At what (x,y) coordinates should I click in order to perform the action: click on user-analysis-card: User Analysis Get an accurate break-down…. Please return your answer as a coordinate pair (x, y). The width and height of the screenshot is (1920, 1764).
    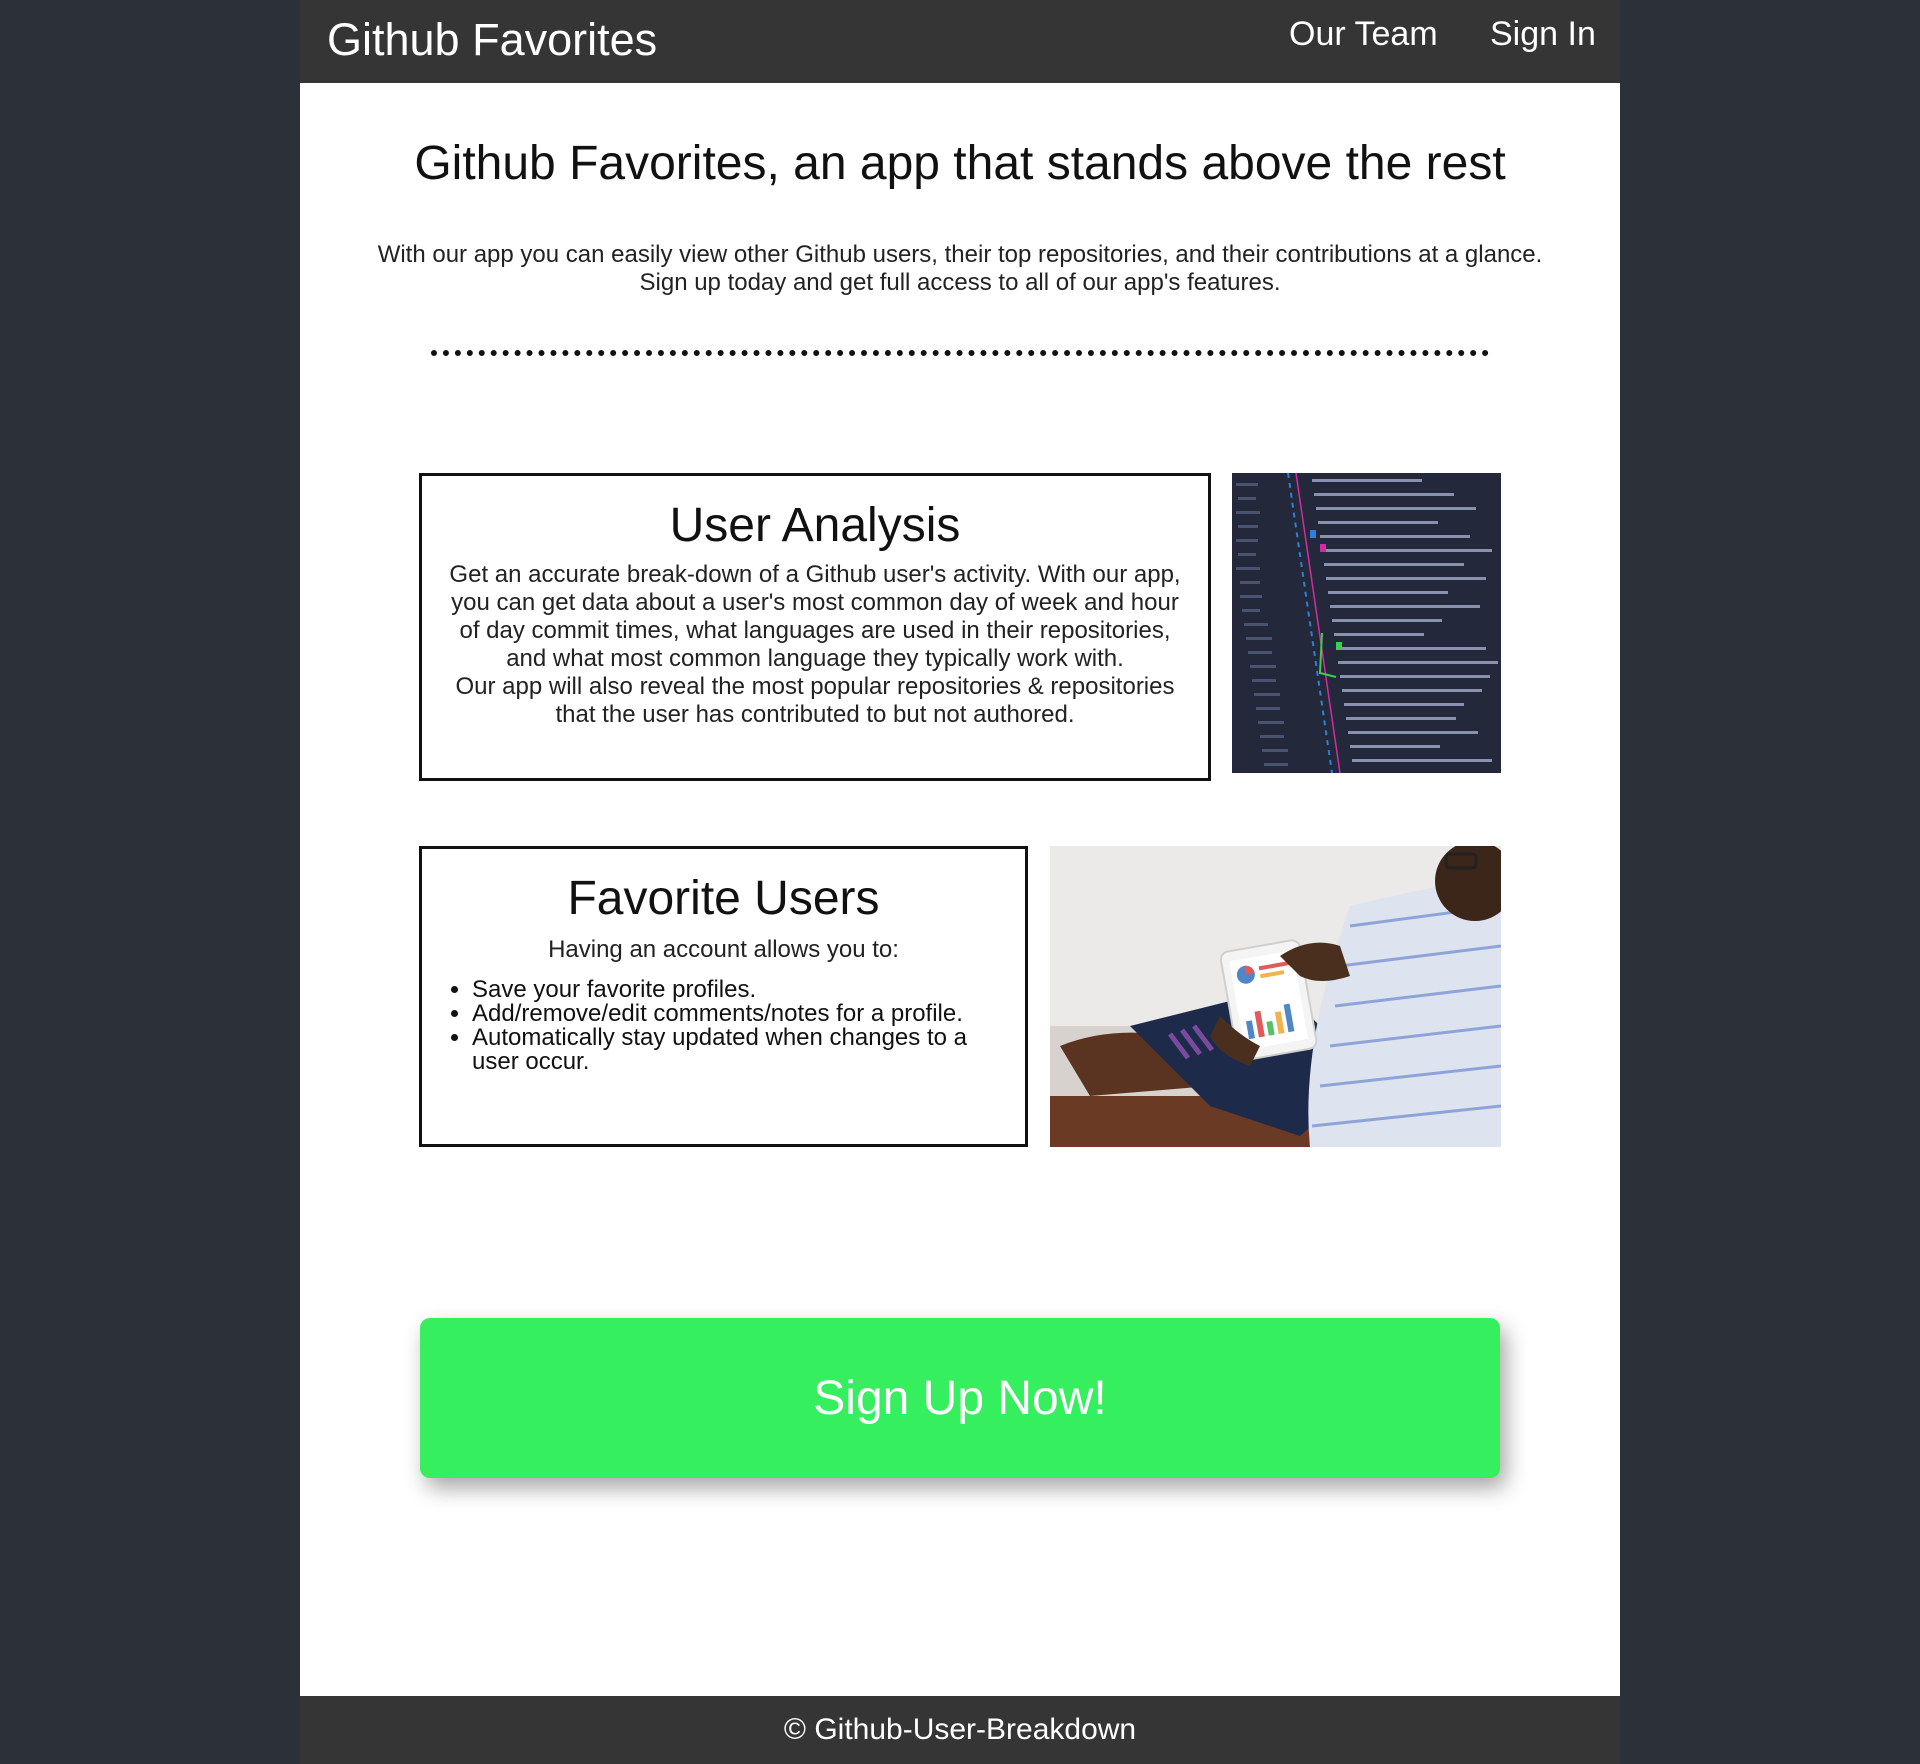
    Looking at the image, I should click on (815, 627).